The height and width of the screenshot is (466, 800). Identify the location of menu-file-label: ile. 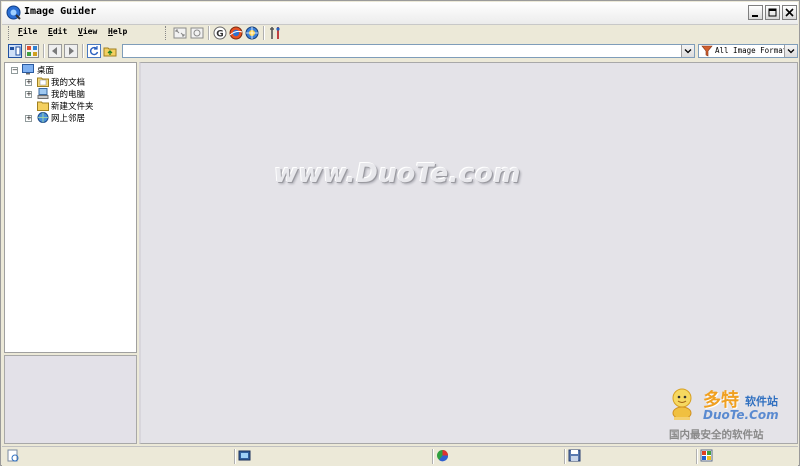
(30, 31).